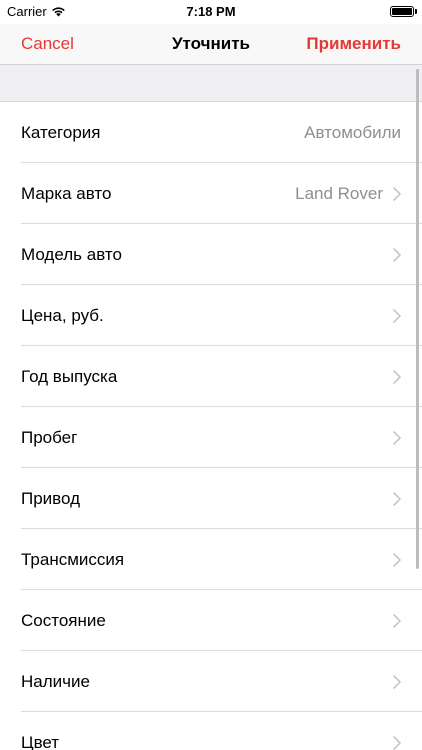 Image resolution: width=422 pixels, height=750 pixels. What do you see at coordinates (66, 193) in the screenshot?
I see `filter-row-label: Марка авто` at bounding box center [66, 193].